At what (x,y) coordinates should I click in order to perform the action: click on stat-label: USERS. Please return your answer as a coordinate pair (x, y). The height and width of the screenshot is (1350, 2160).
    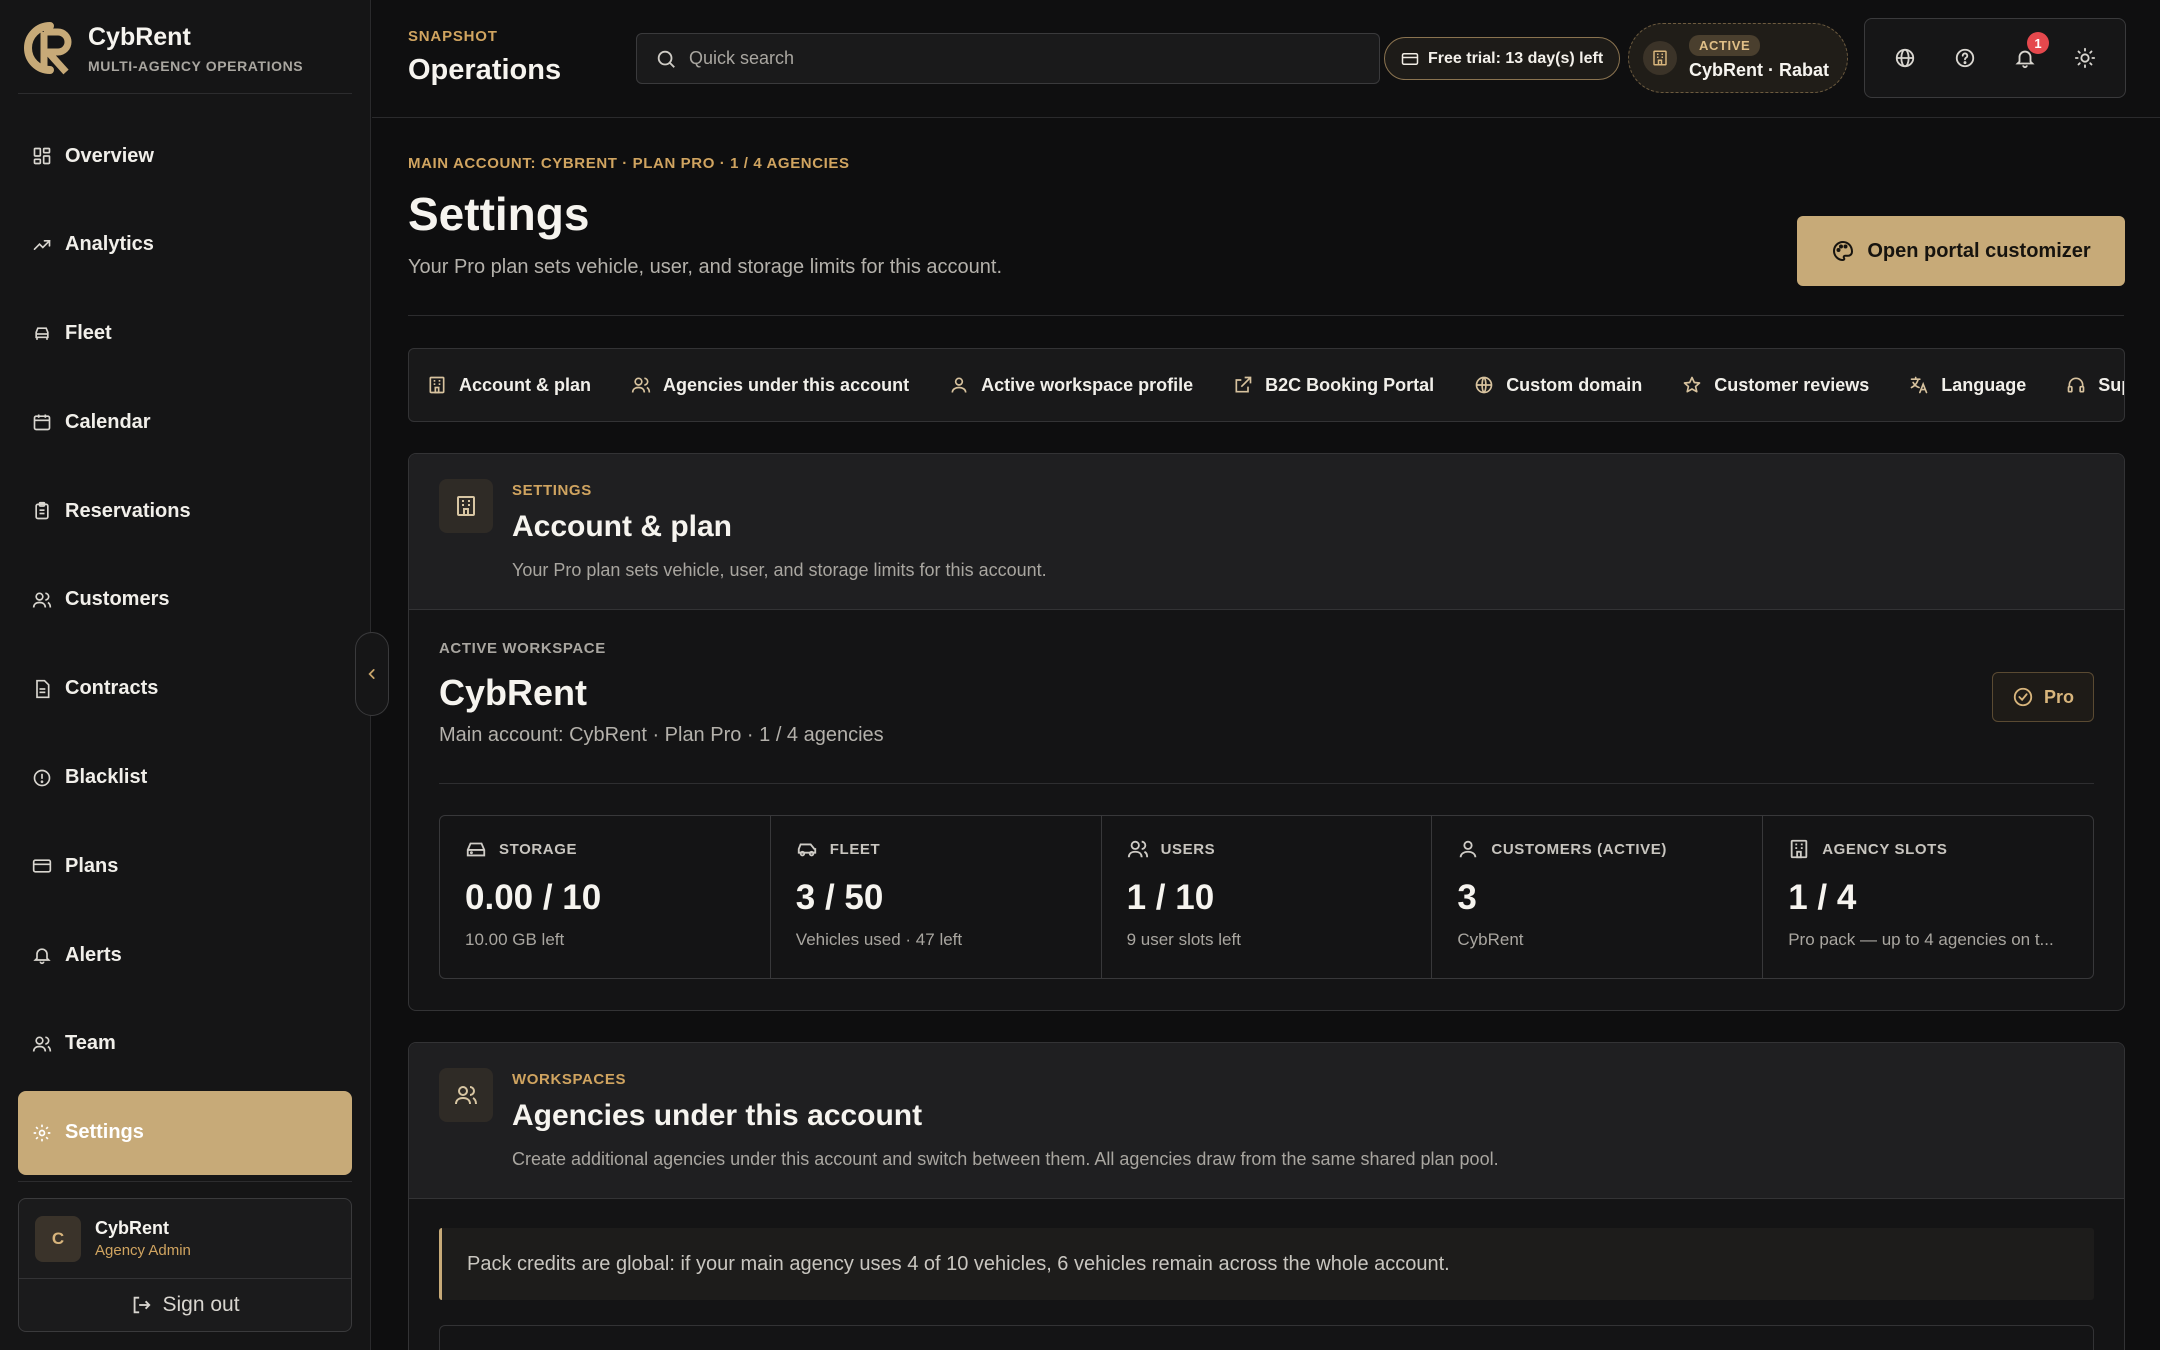
    Looking at the image, I should click on (1188, 849).